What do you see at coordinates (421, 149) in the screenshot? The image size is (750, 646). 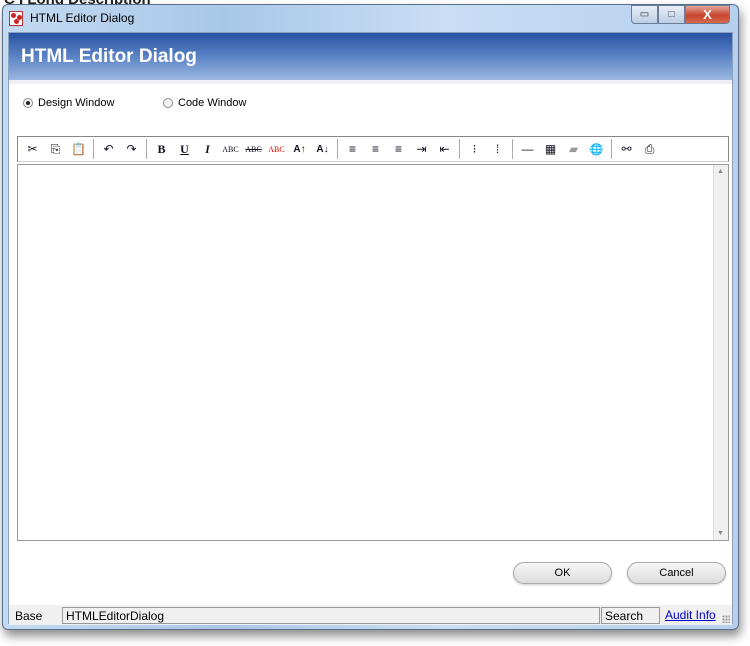 I see `indent-icon: ⇥` at bounding box center [421, 149].